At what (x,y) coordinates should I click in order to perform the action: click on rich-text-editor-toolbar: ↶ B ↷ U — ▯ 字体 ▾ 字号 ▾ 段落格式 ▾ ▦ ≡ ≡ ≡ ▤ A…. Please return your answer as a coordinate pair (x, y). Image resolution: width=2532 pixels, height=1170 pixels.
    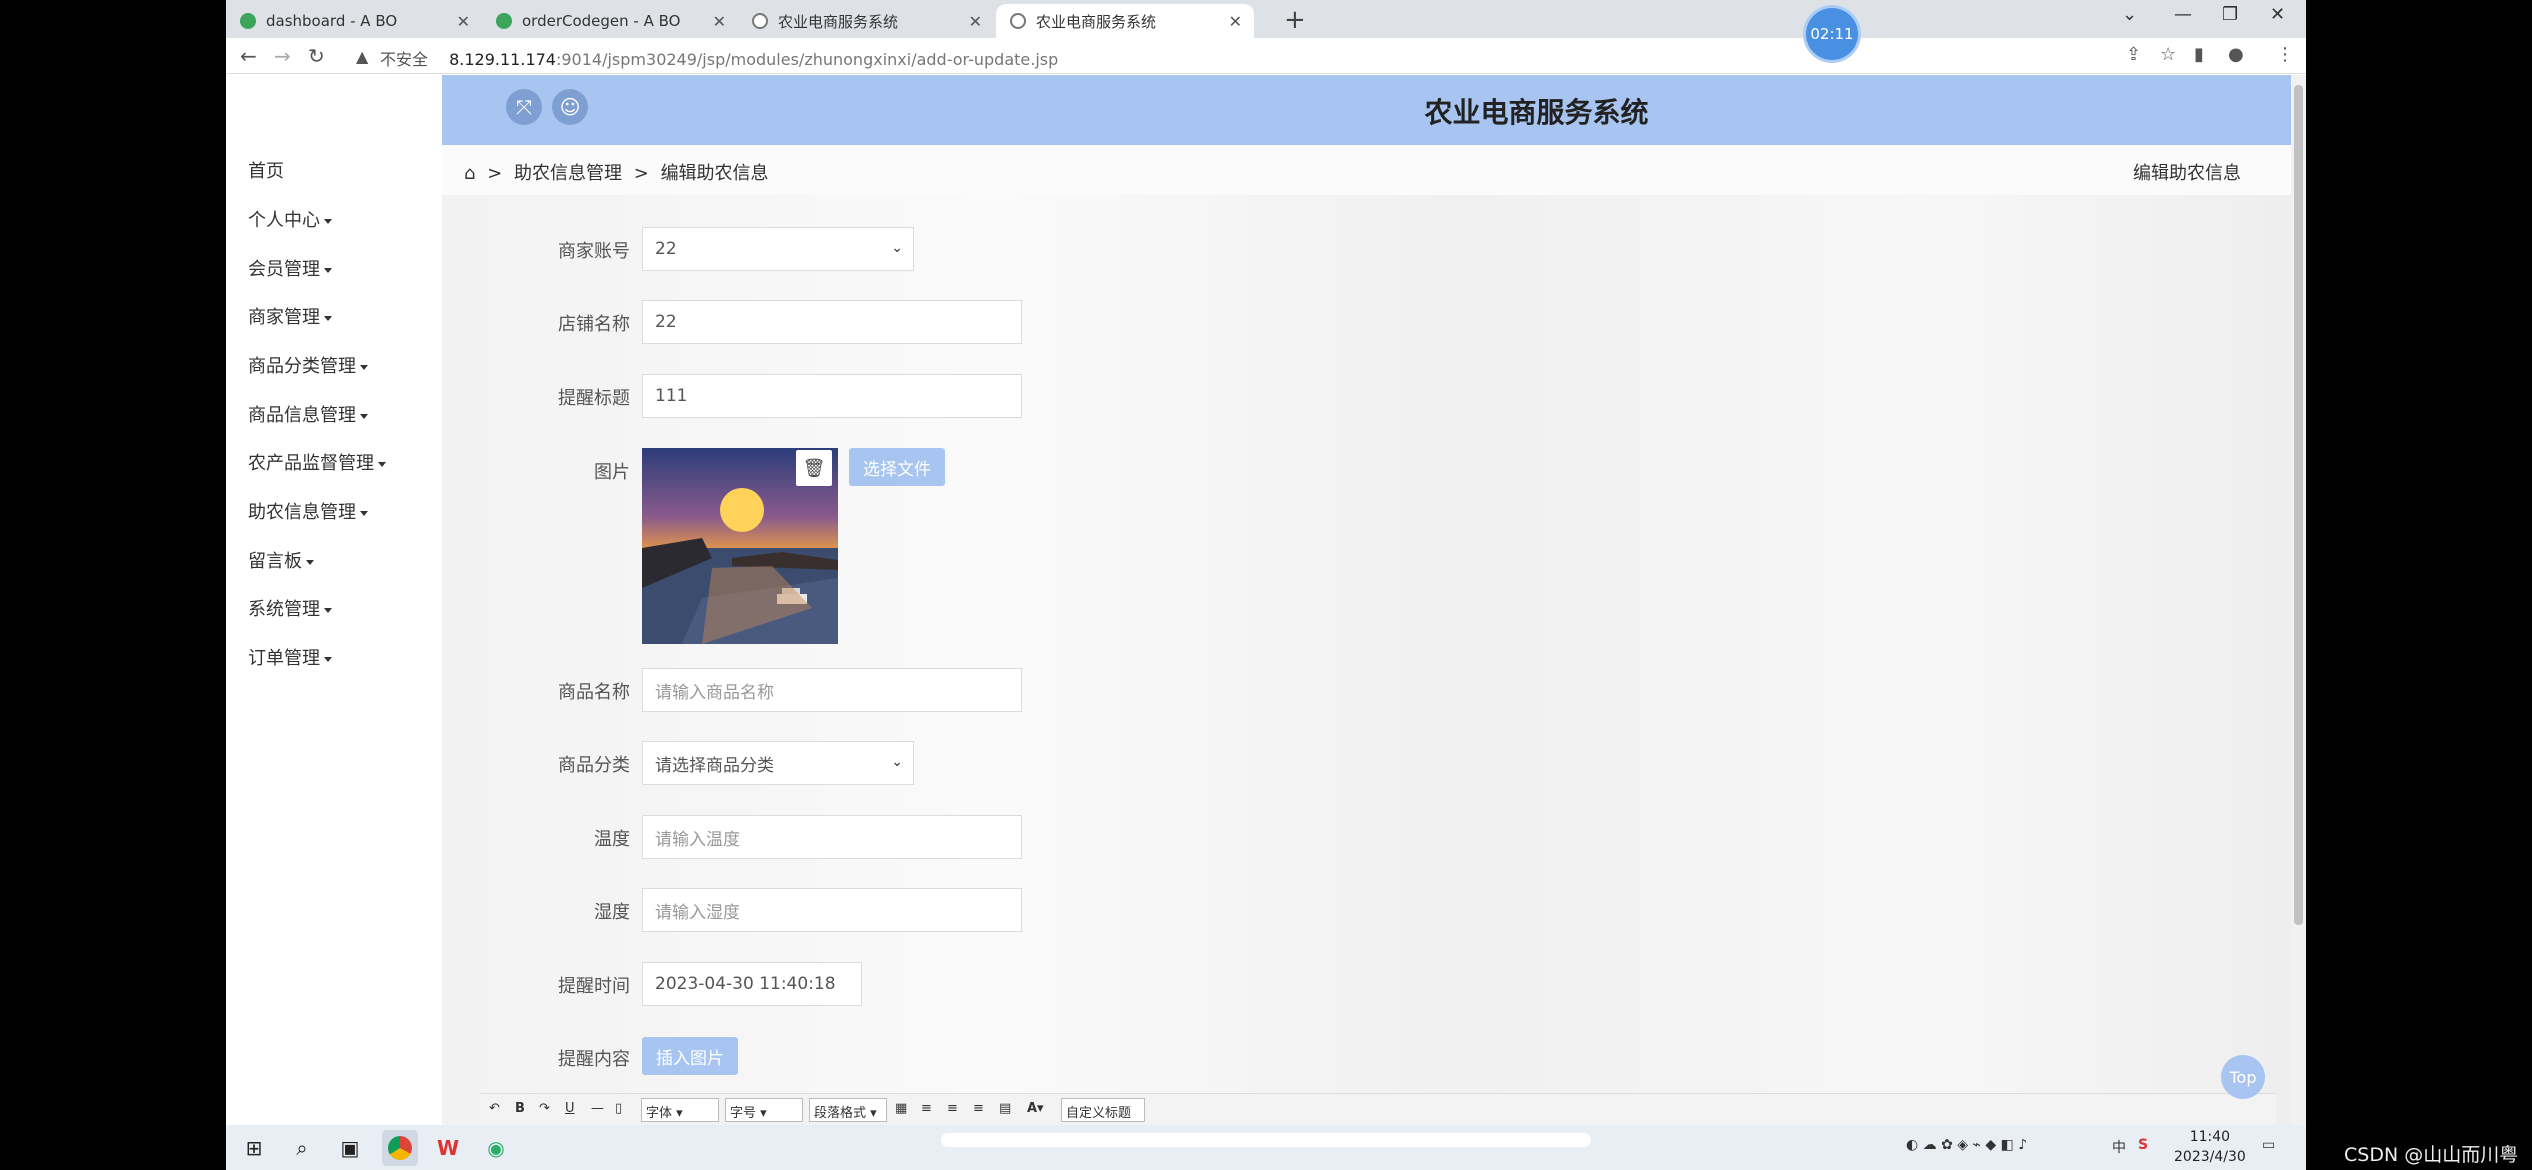
    Looking at the image, I should click on (1378, 1114).